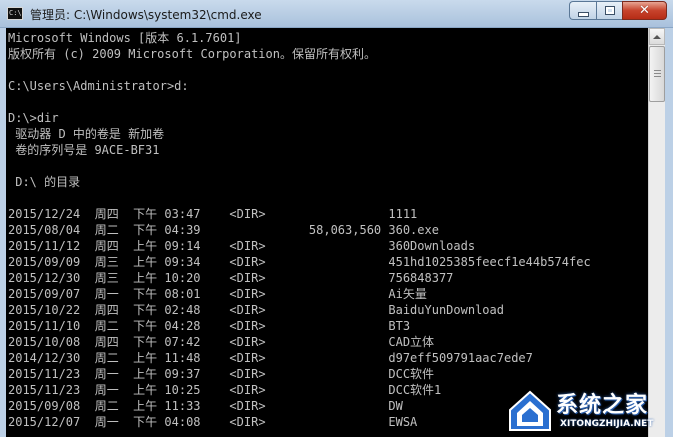 The width and height of the screenshot is (673, 437). Describe the element at coordinates (582, 10) in the screenshot. I see `minimize-button` at that location.